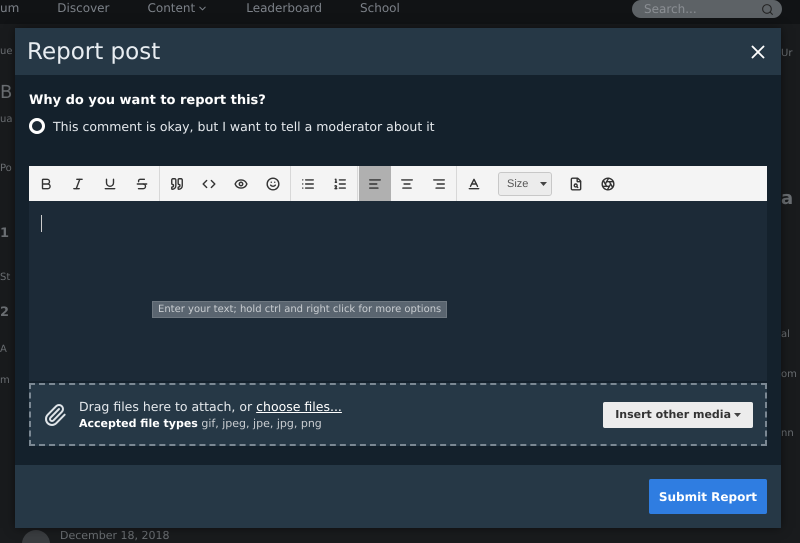 The image size is (800, 543). What do you see at coordinates (4, 350) in the screenshot?
I see `background-text: A` at bounding box center [4, 350].